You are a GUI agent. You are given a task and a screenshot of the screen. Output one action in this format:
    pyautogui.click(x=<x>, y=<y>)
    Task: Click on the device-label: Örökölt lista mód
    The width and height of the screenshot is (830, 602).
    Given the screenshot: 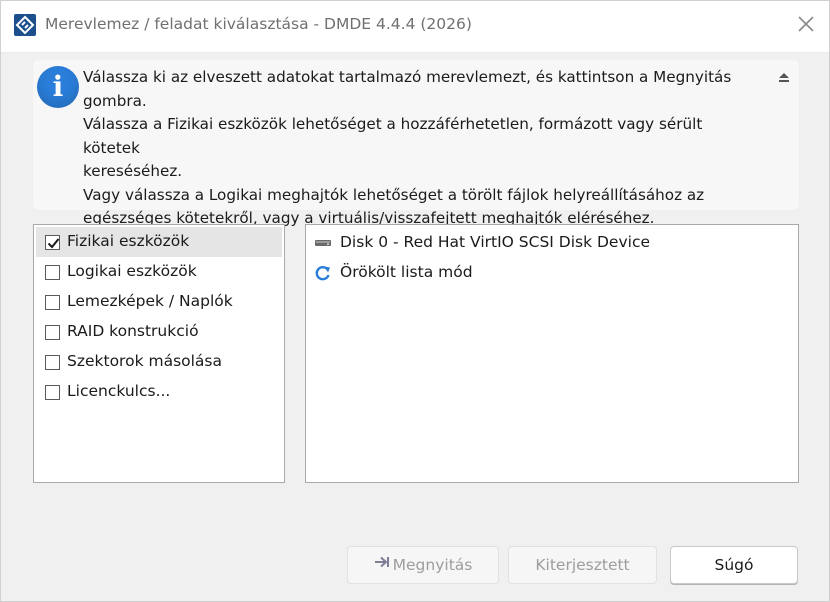 What is the action you would take?
    pyautogui.click(x=406, y=272)
    